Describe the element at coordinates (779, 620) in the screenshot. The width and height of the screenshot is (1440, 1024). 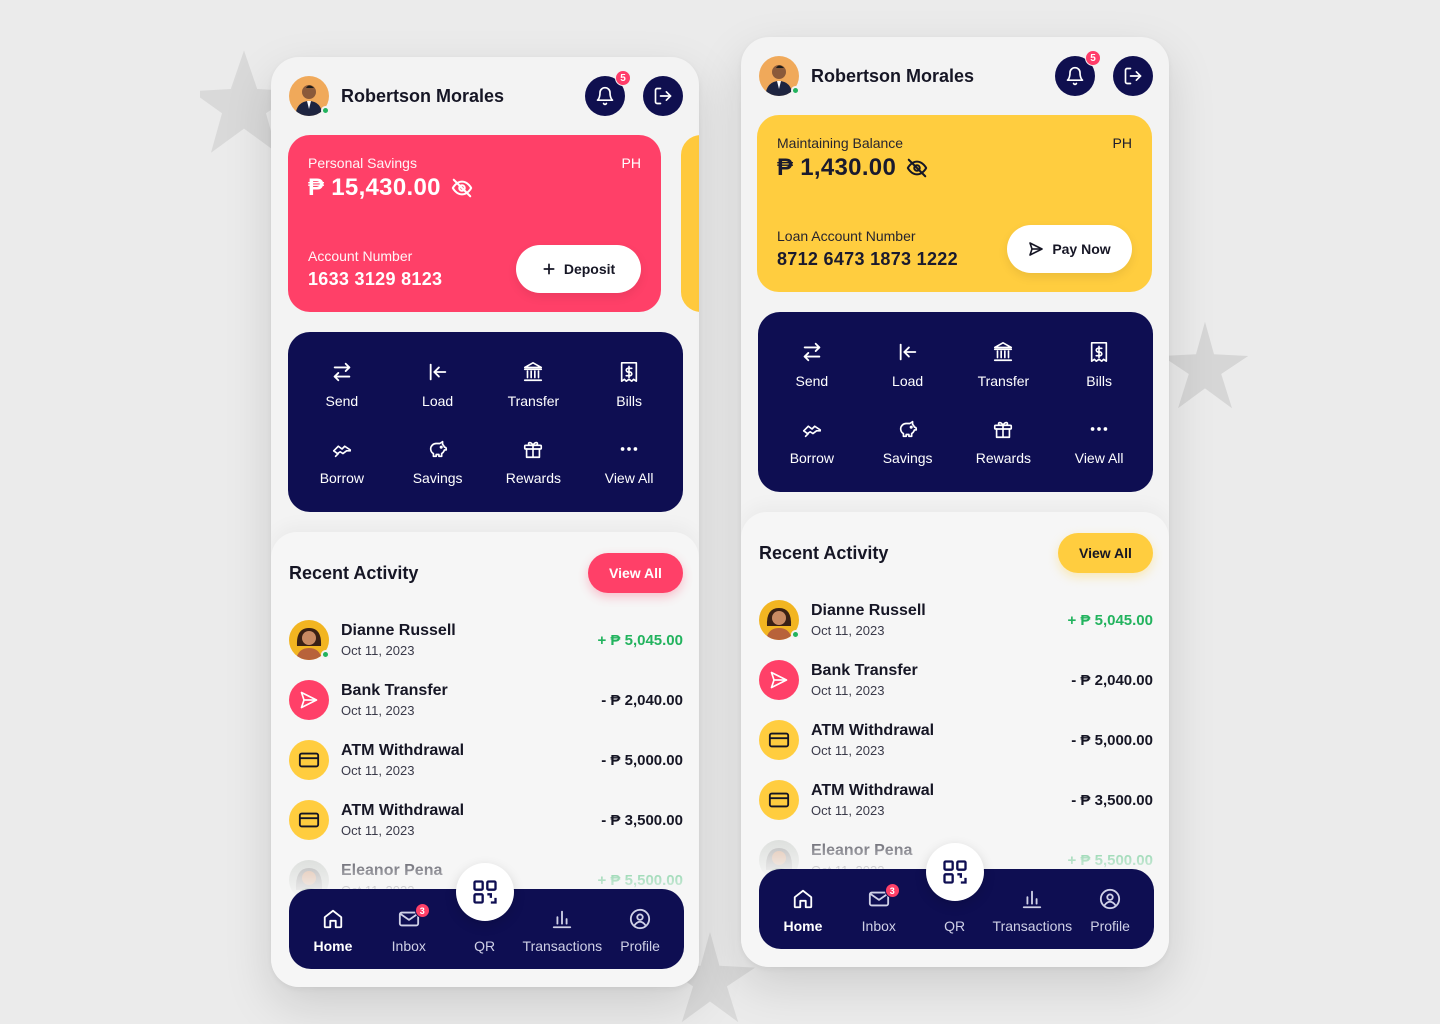
I see `contact-avatar` at that location.